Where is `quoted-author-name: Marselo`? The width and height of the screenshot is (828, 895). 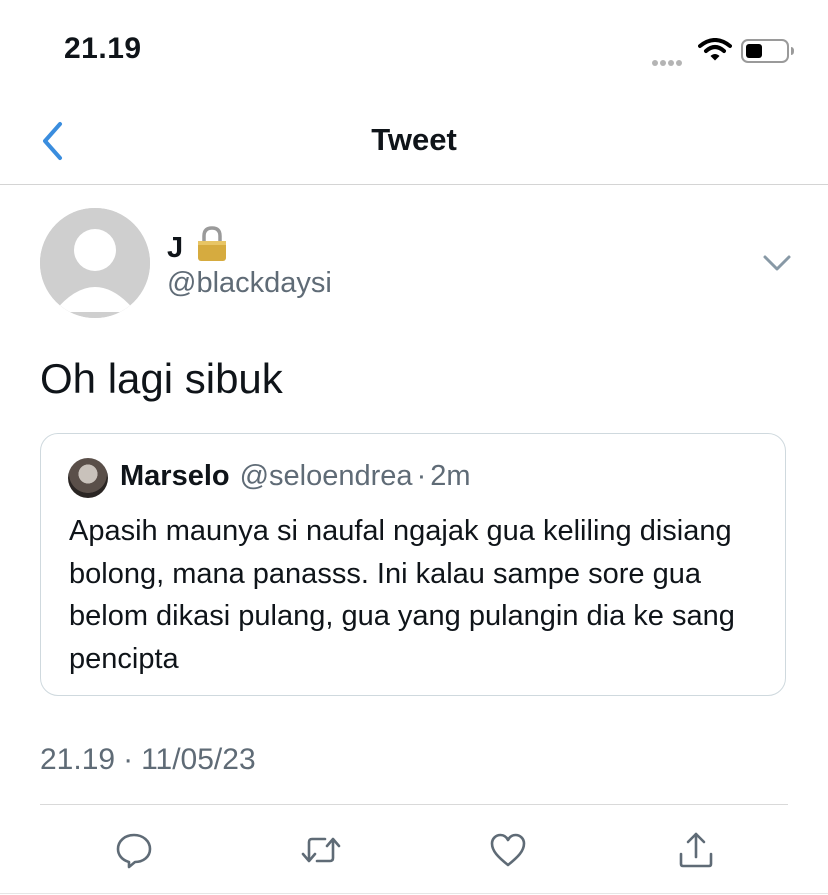 quoted-author-name: Marselo is located at coordinates (175, 476).